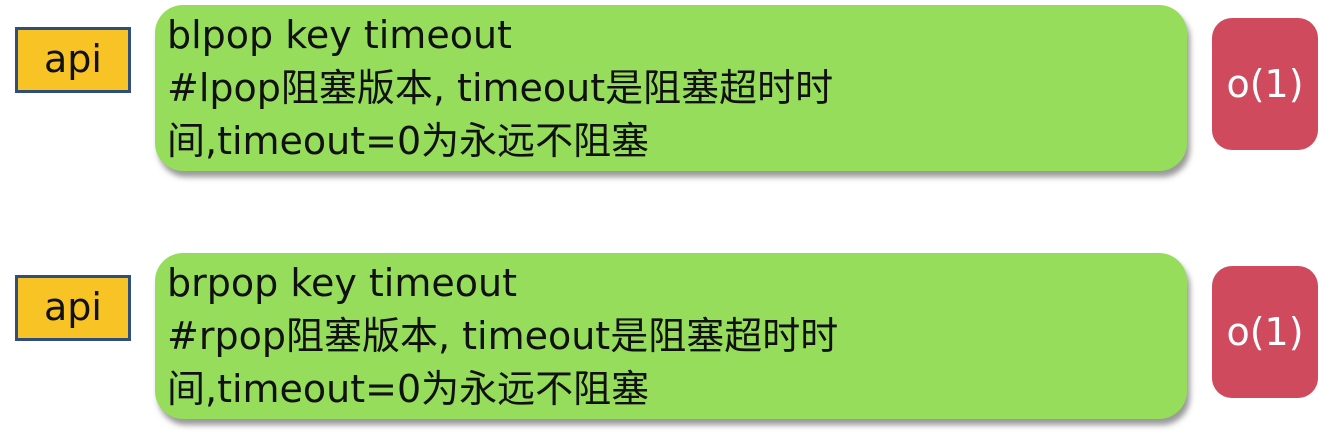 Image resolution: width=1323 pixels, height=438 pixels. What do you see at coordinates (503, 336) in the screenshot?
I see `command-description-line: #rpop阻塞版本, timeout是阻塞超时时` at bounding box center [503, 336].